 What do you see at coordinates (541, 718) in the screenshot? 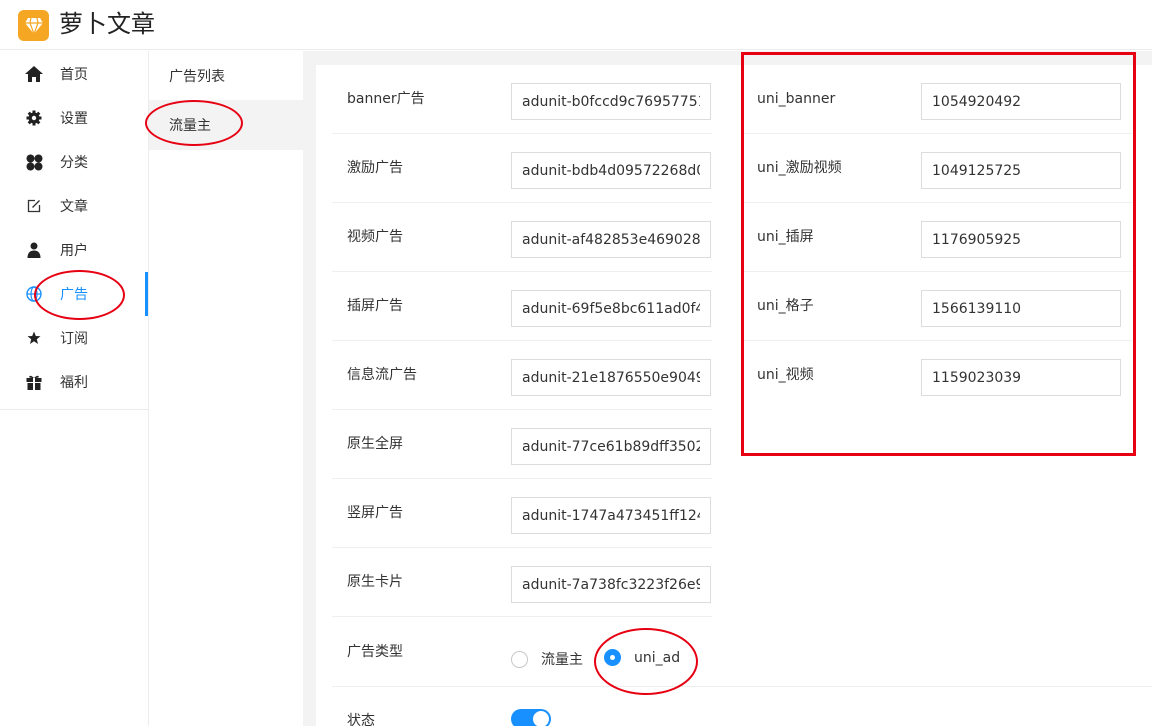
I see `toggle-knob` at bounding box center [541, 718].